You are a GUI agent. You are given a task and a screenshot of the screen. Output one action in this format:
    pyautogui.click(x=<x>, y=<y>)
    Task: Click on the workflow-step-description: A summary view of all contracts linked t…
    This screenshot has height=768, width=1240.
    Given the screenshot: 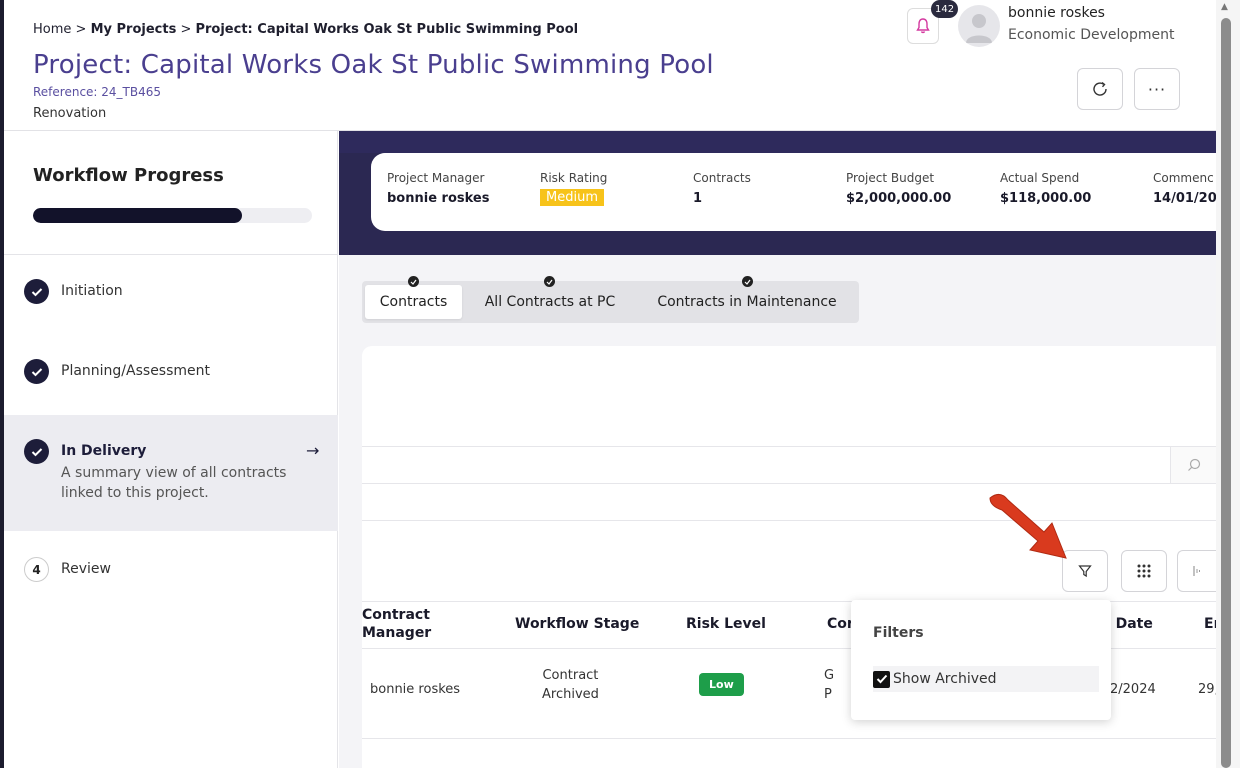 What is the action you would take?
    pyautogui.click(x=174, y=483)
    